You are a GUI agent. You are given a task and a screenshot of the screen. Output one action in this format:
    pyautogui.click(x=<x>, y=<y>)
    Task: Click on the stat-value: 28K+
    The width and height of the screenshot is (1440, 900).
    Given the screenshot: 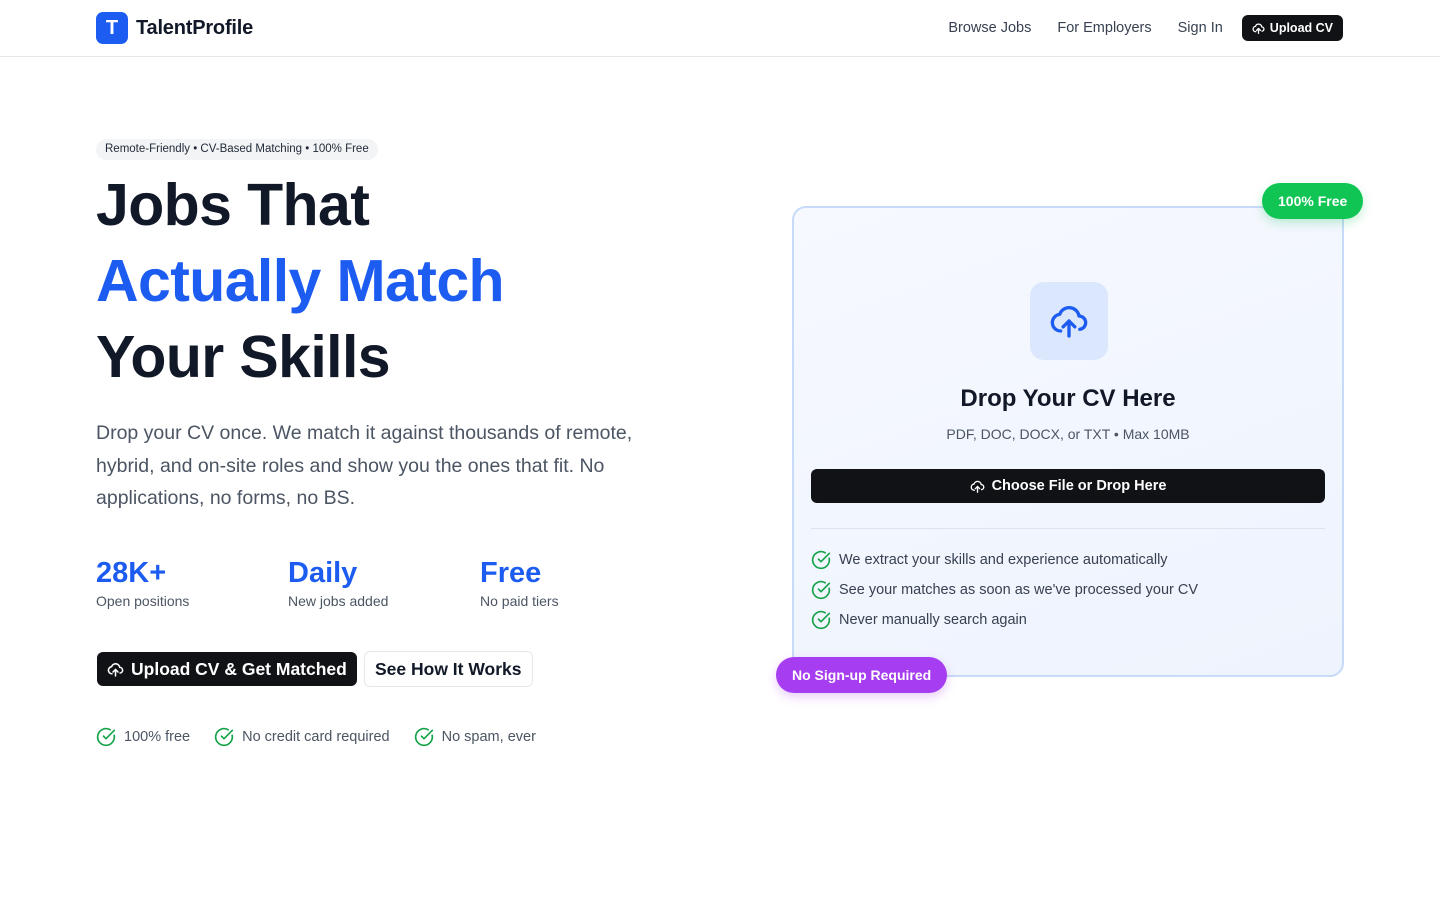 What is the action you would take?
    pyautogui.click(x=131, y=573)
    